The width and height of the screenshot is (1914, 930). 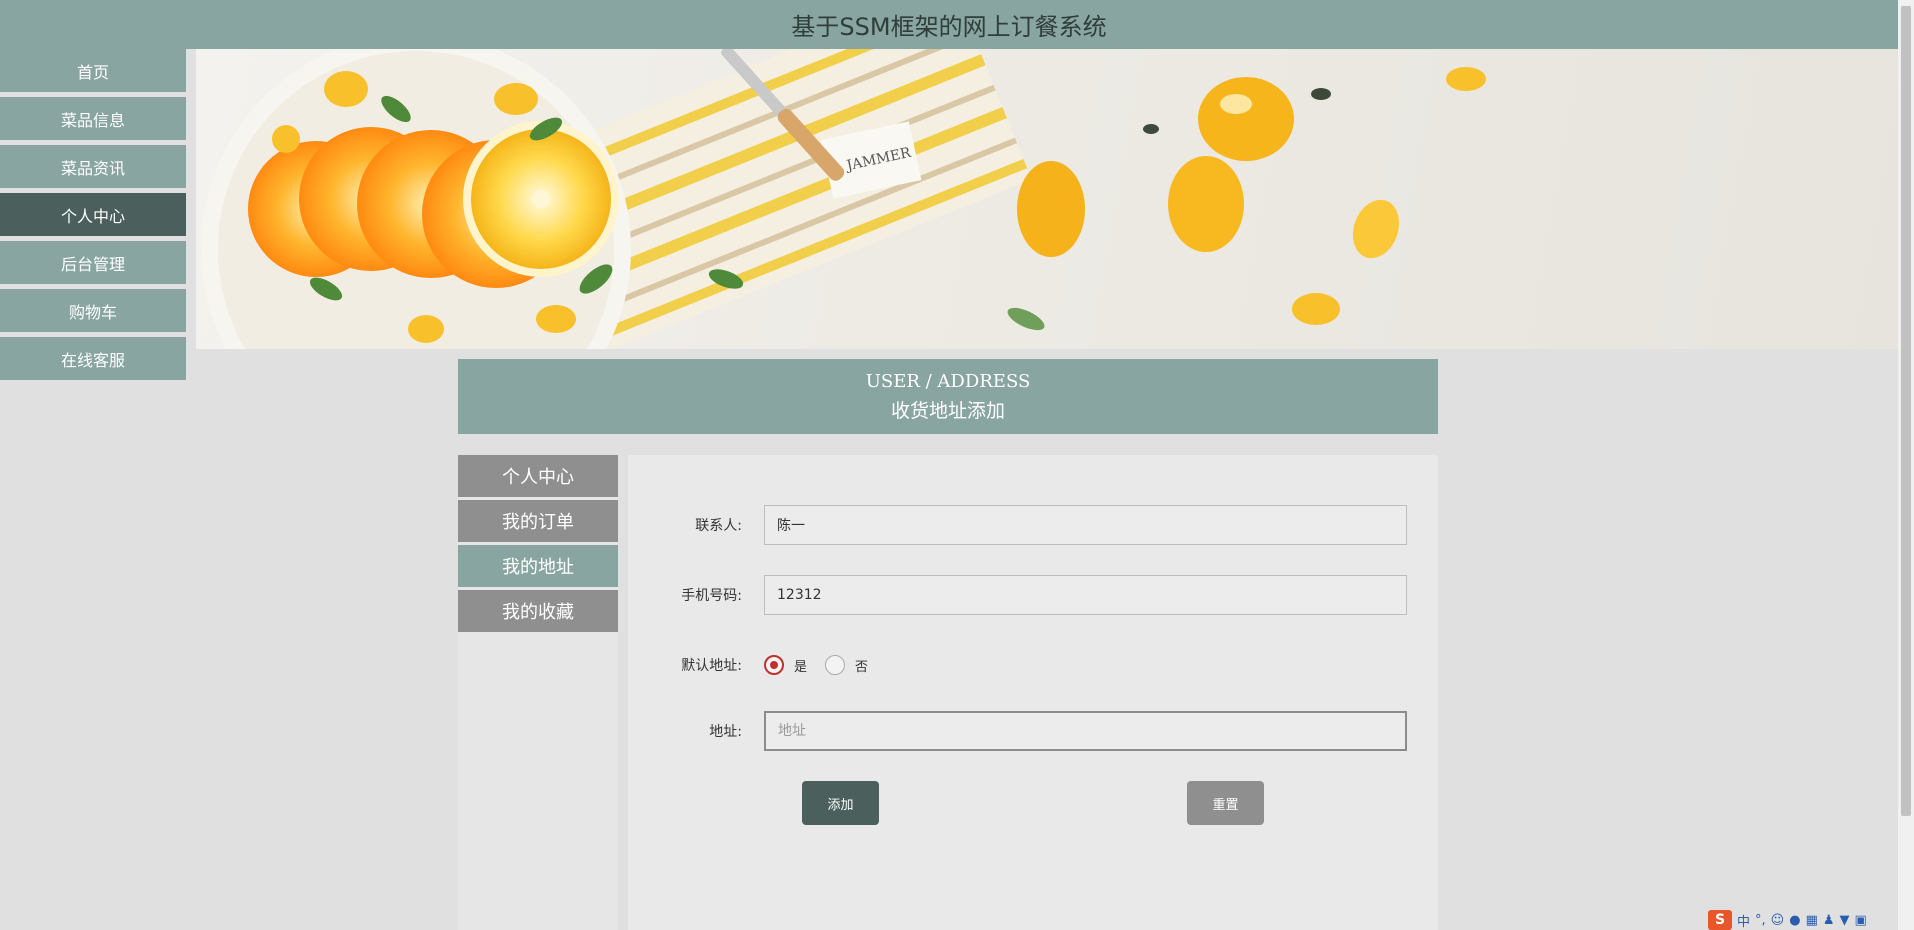 I want to click on nav-item-label: 首页, so click(x=92, y=72).